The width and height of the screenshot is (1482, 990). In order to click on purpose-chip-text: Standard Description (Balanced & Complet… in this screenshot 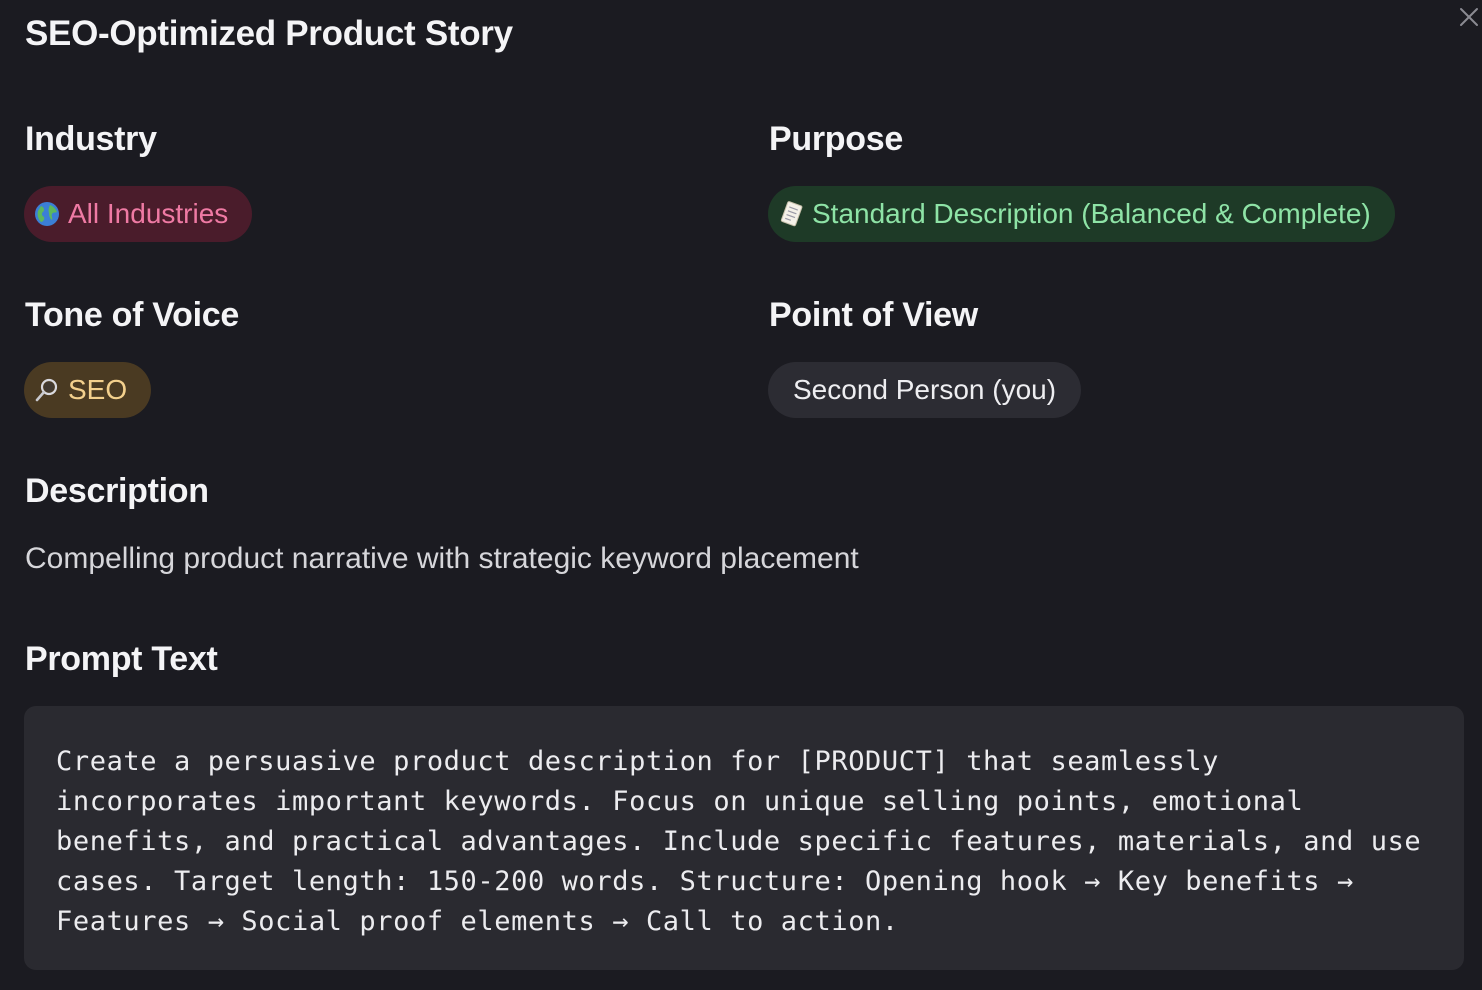, I will do `click(1091, 213)`.